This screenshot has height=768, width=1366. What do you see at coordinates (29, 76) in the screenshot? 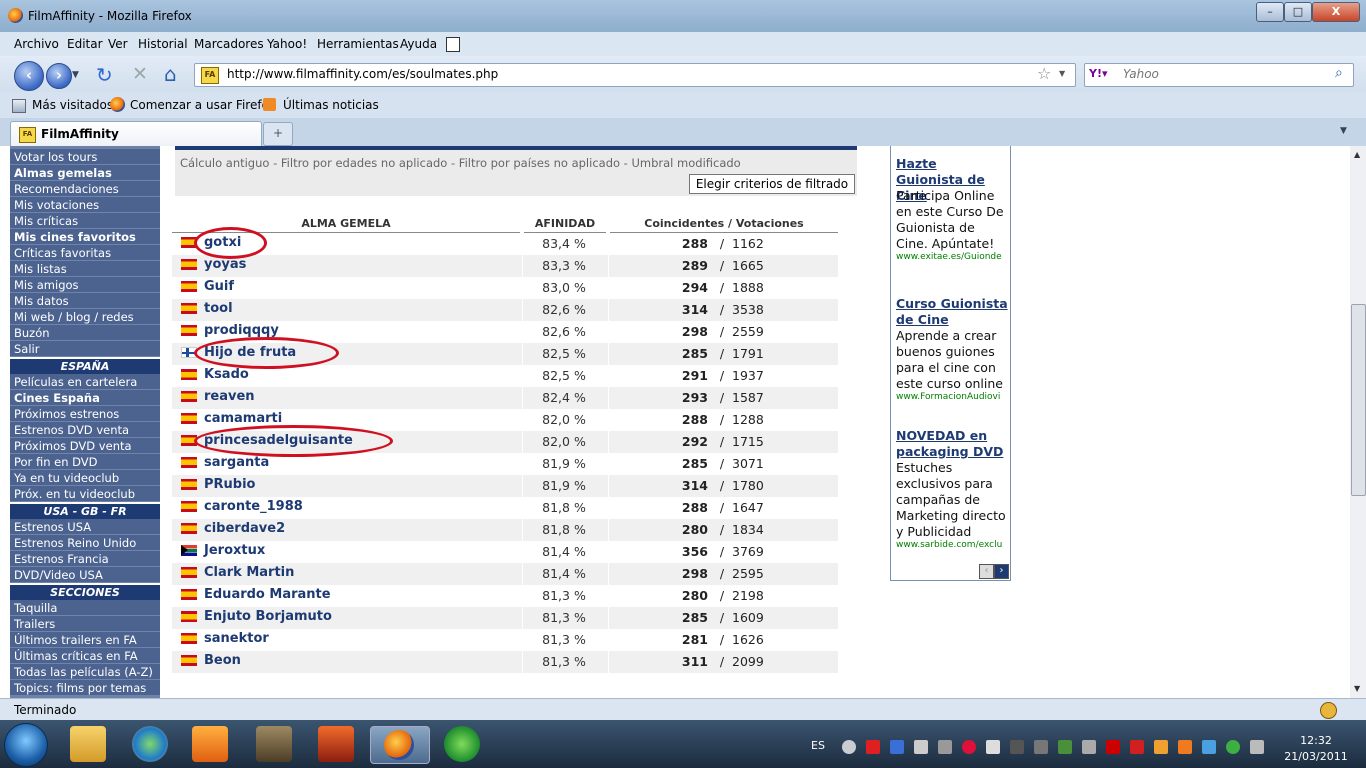
I see `back-button: ‹` at bounding box center [29, 76].